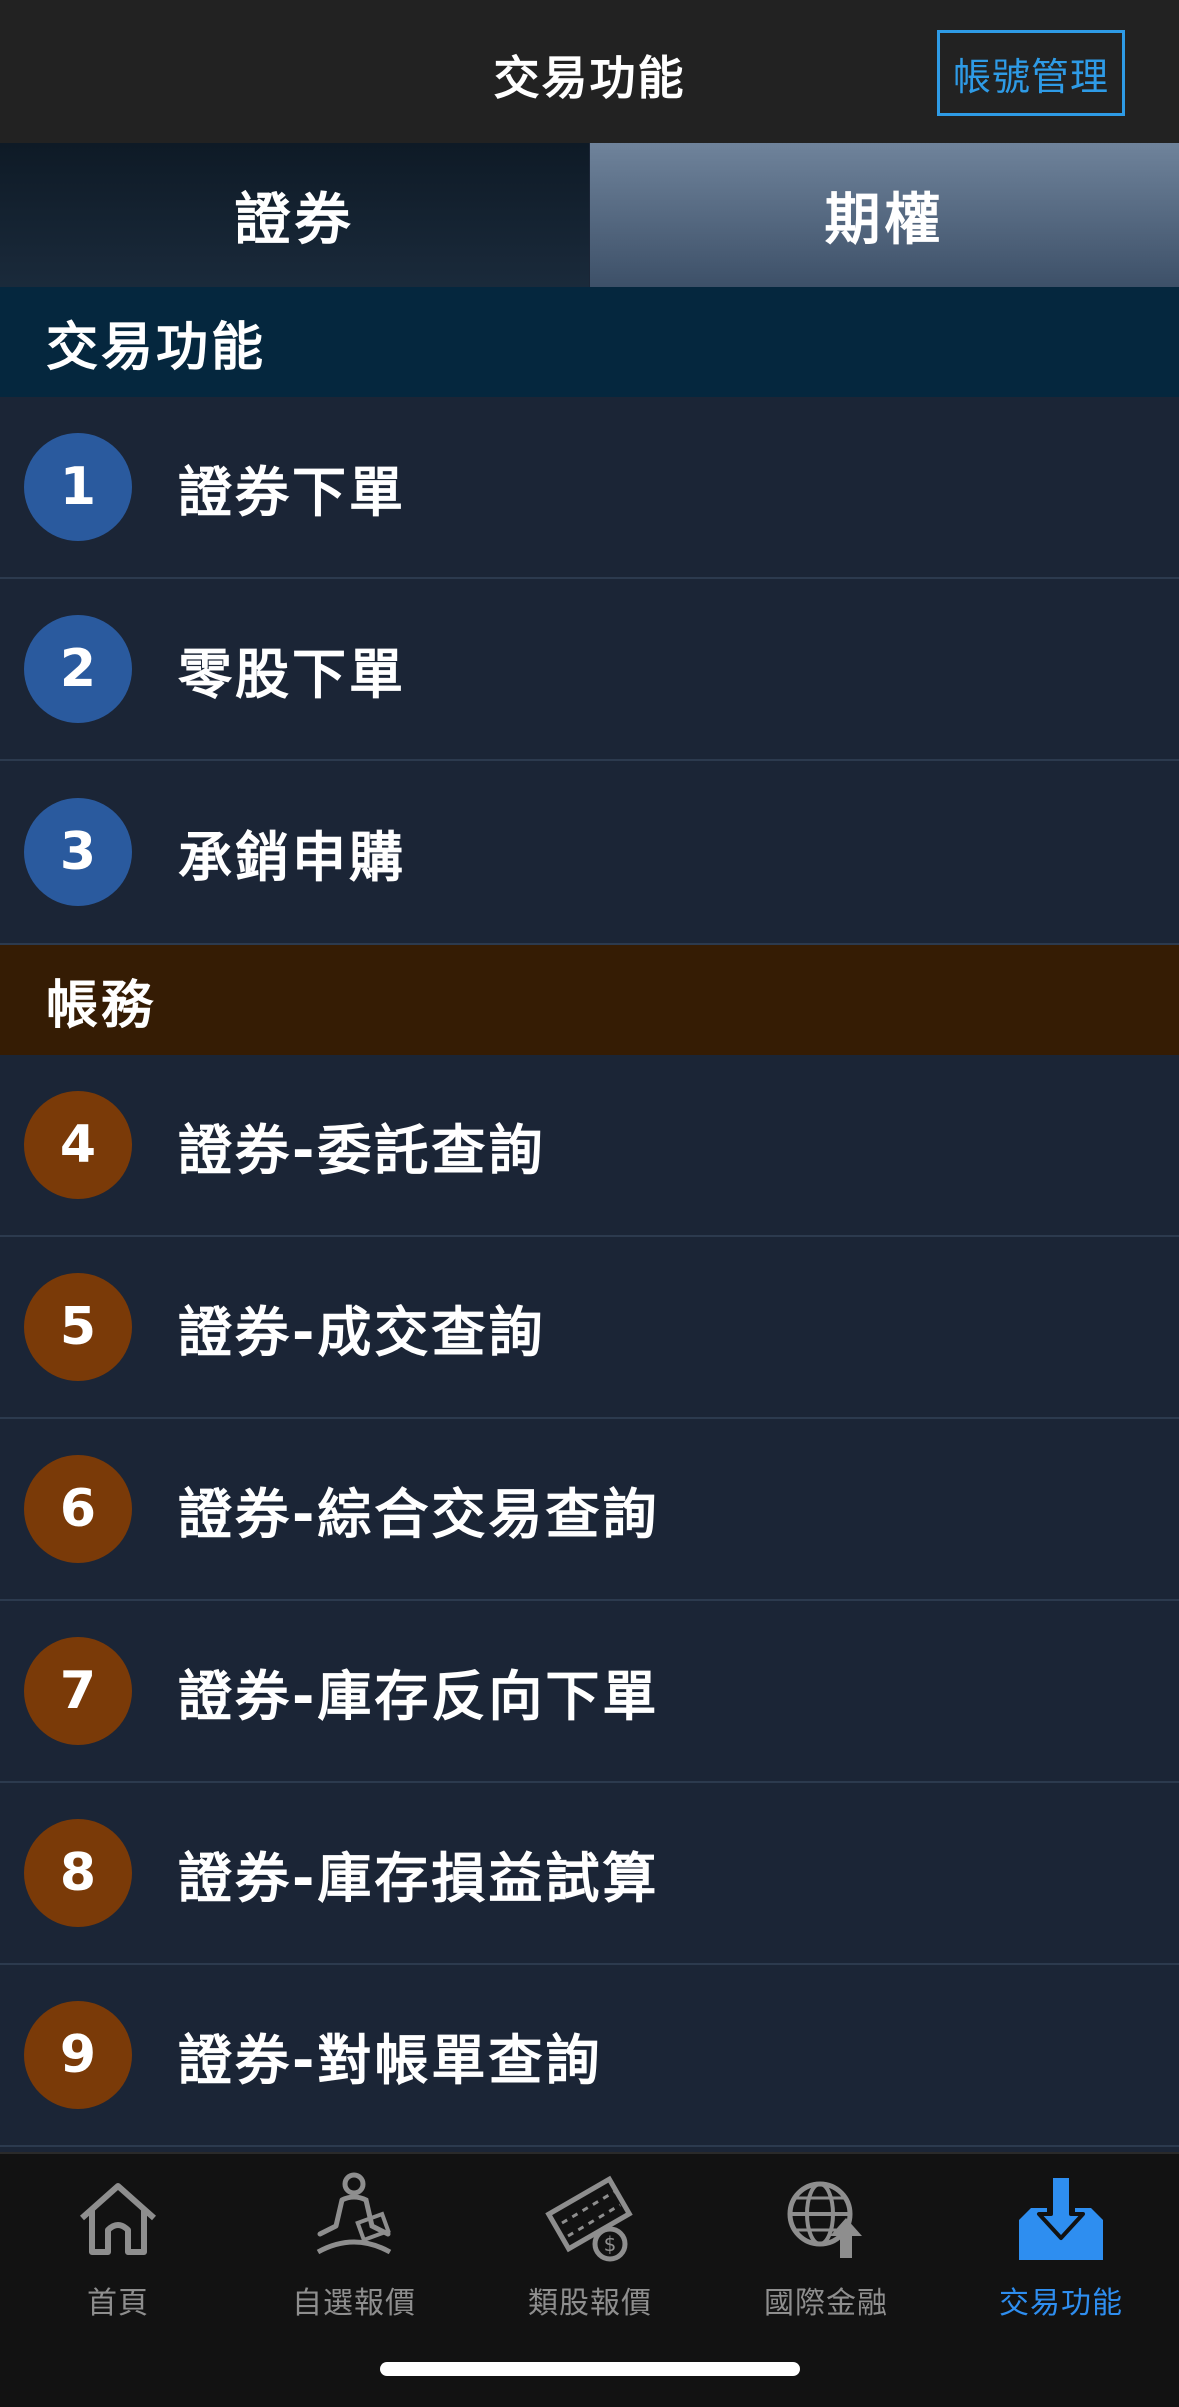 The image size is (1179, 2407). Describe the element at coordinates (589, 2218) in the screenshot. I see `film-coin-icon: $` at that location.